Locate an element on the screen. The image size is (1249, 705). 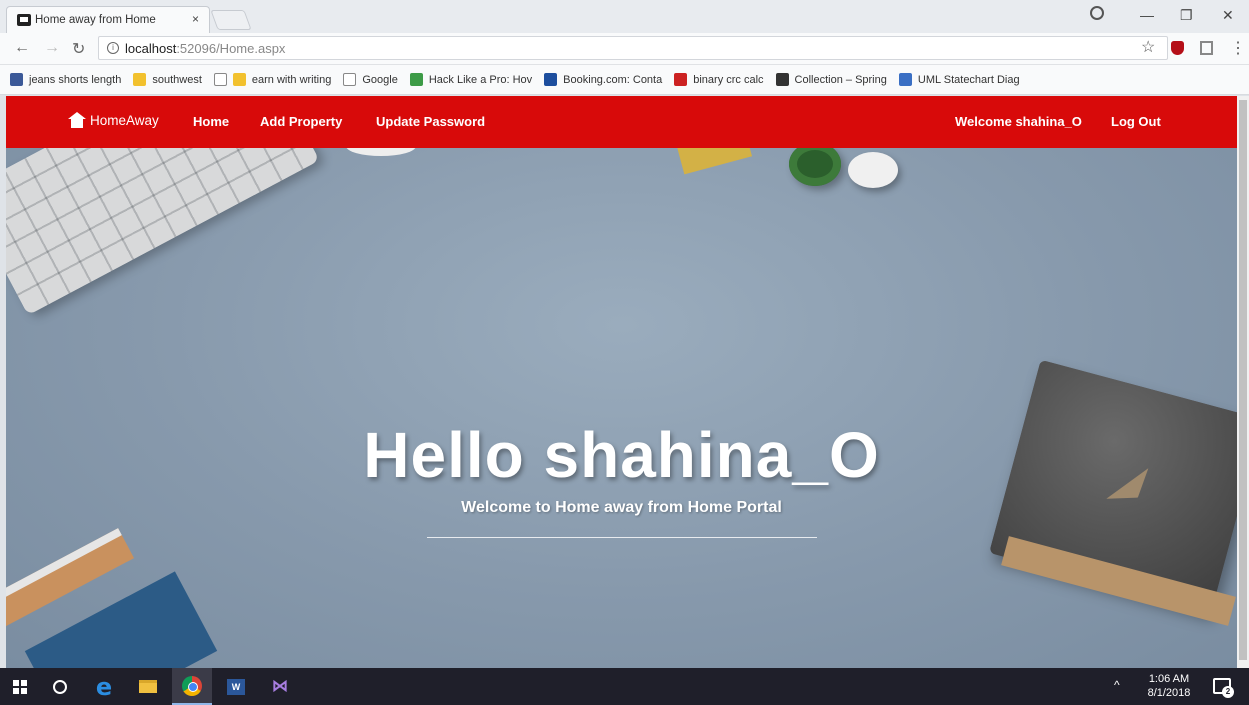
browser-tabstrip: Home away from Home × — ❐ ✕ is located at coordinates (624, 16).